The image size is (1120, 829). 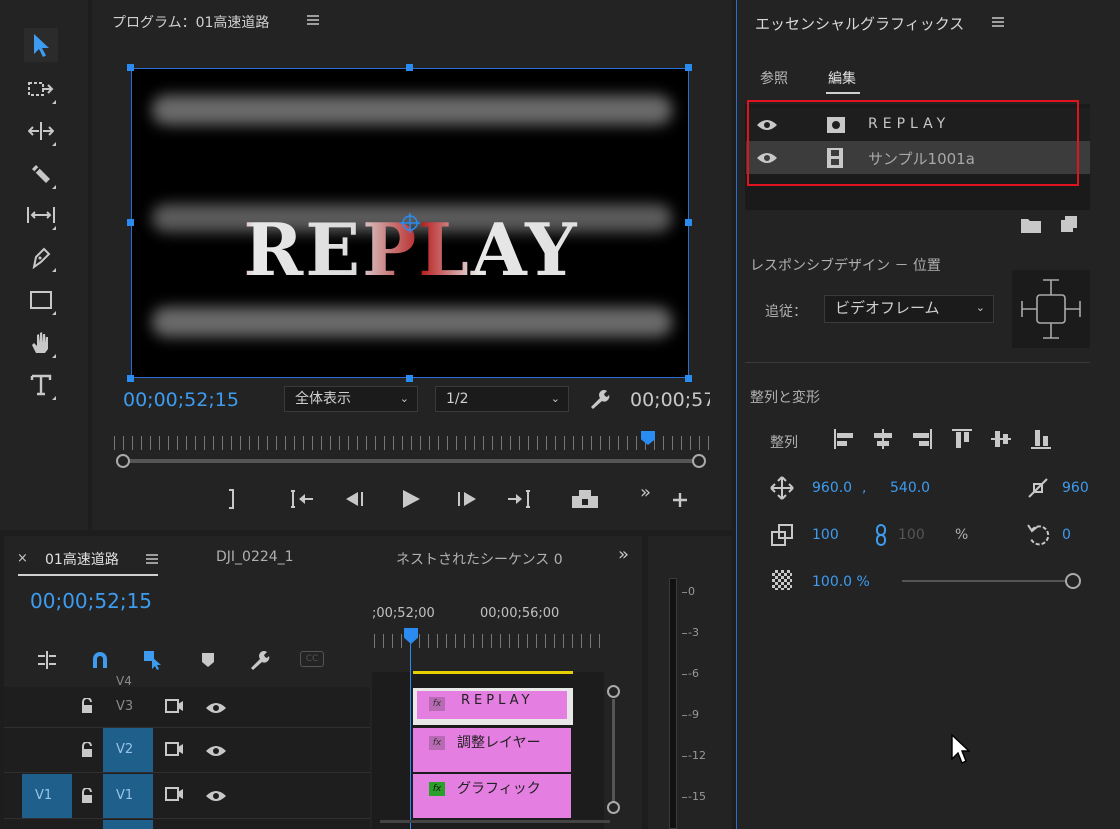 I want to click on clip-replay-label: REPLAY, so click(x=497, y=700).